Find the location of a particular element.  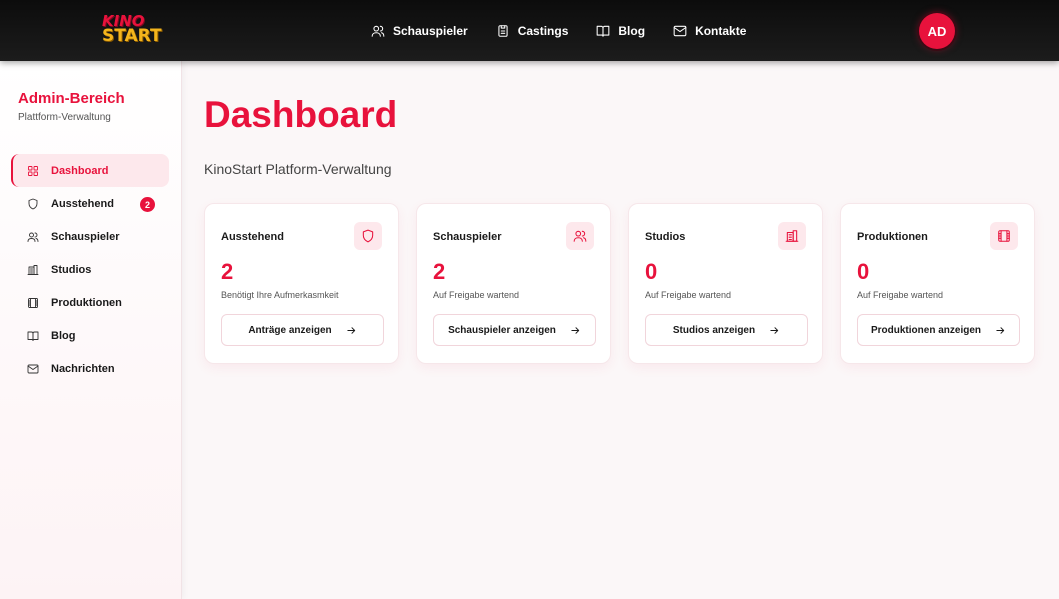

card-title: Produktionen is located at coordinates (892, 237).